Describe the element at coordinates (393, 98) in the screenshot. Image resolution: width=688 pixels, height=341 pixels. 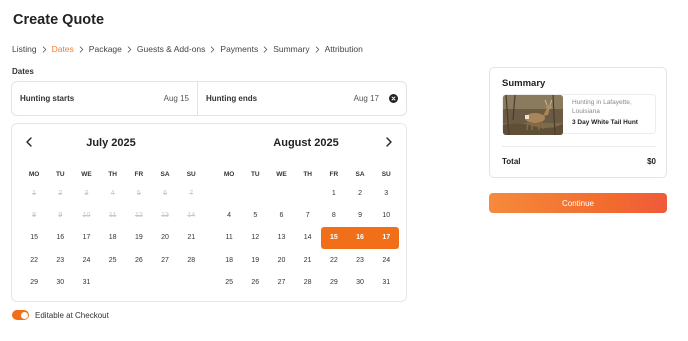
I see `clear-dates-icon` at that location.